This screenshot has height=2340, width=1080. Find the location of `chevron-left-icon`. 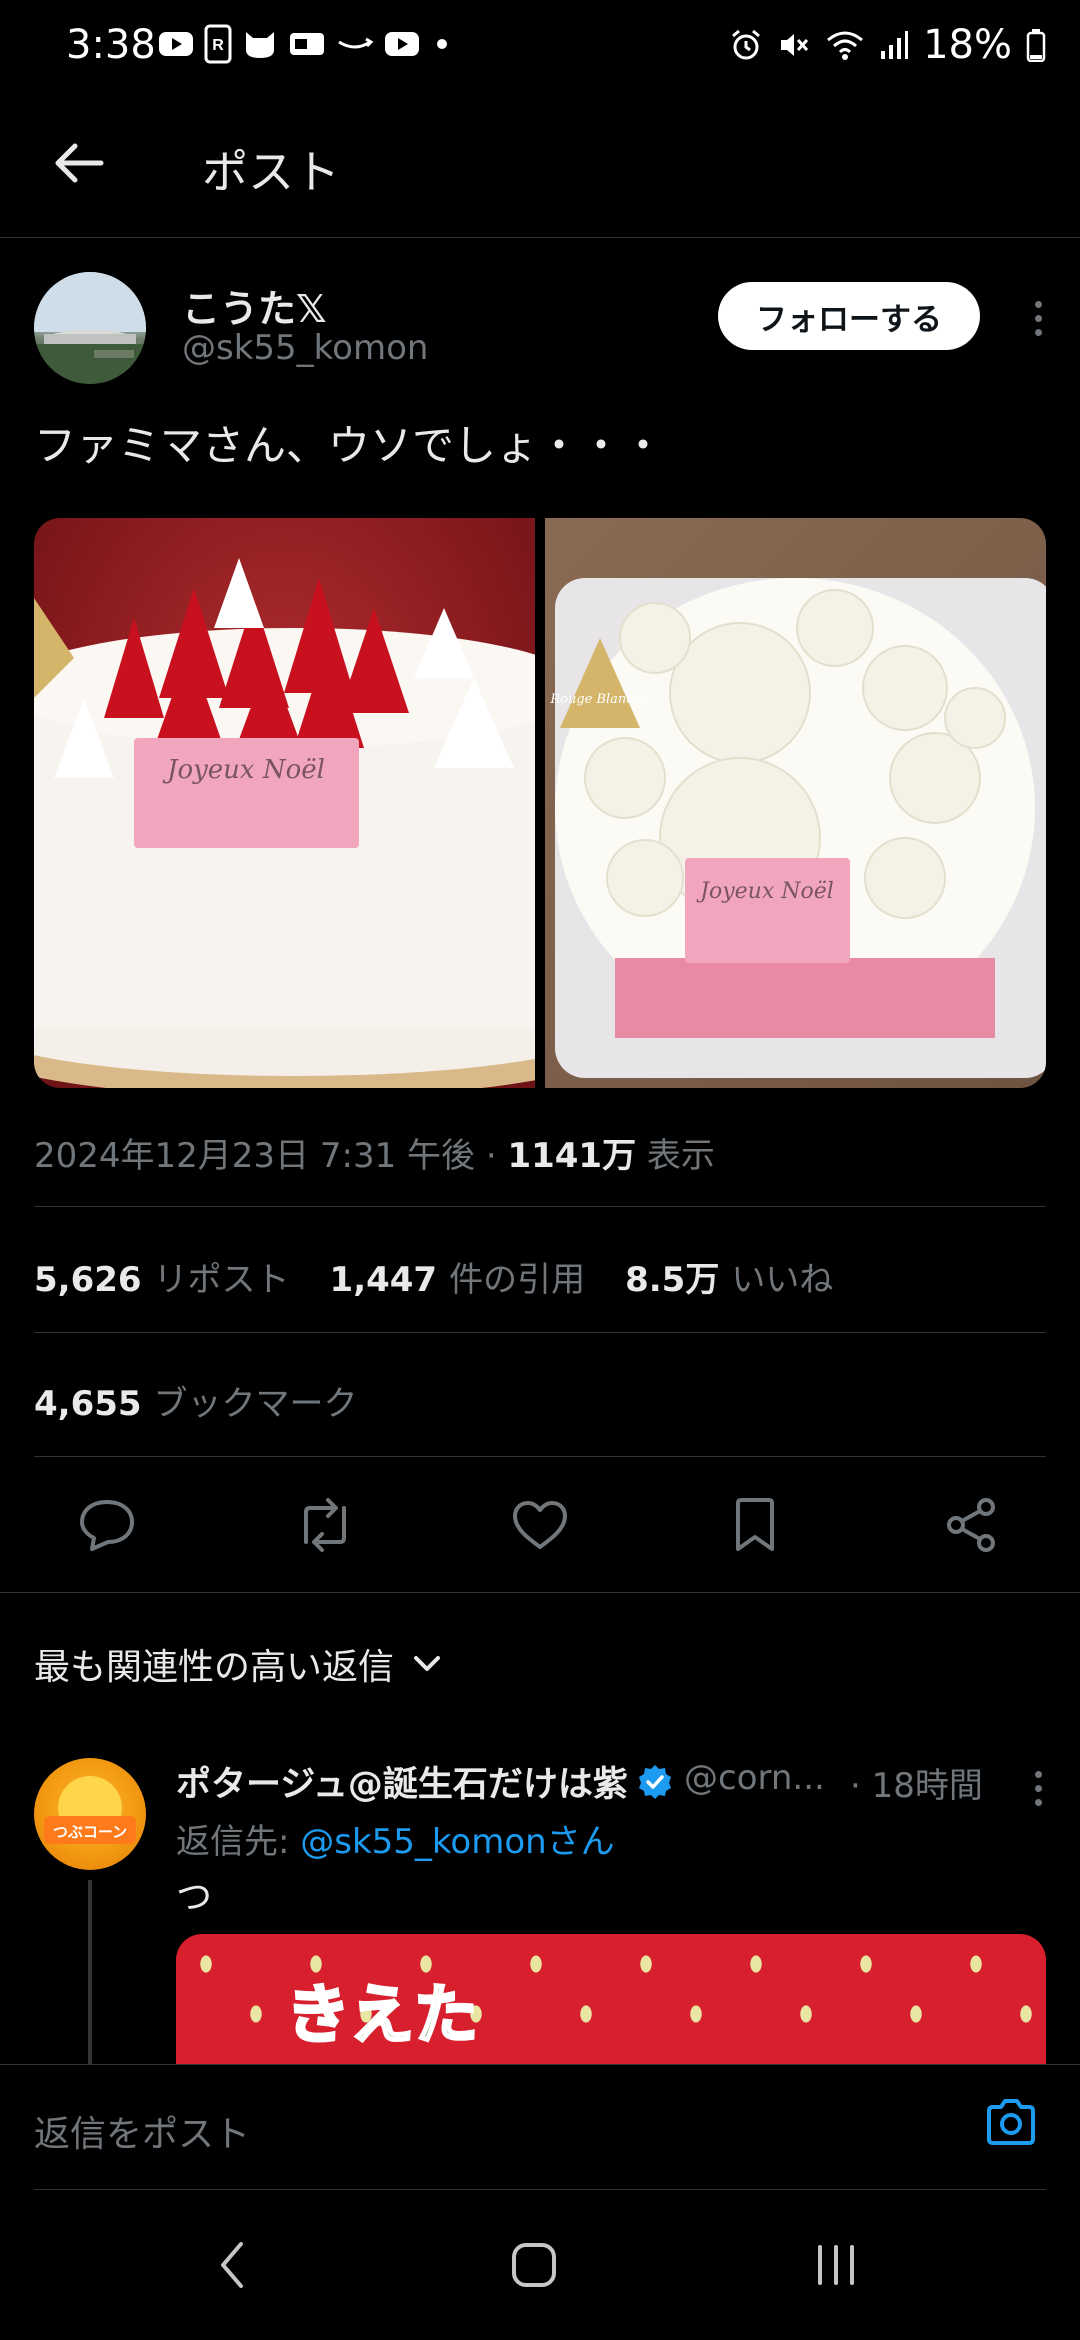

chevron-left-icon is located at coordinates (232, 2265).